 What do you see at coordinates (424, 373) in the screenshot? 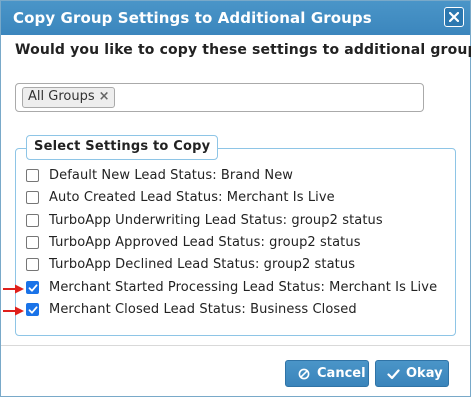
I see `okay-button-label: Okay` at bounding box center [424, 373].